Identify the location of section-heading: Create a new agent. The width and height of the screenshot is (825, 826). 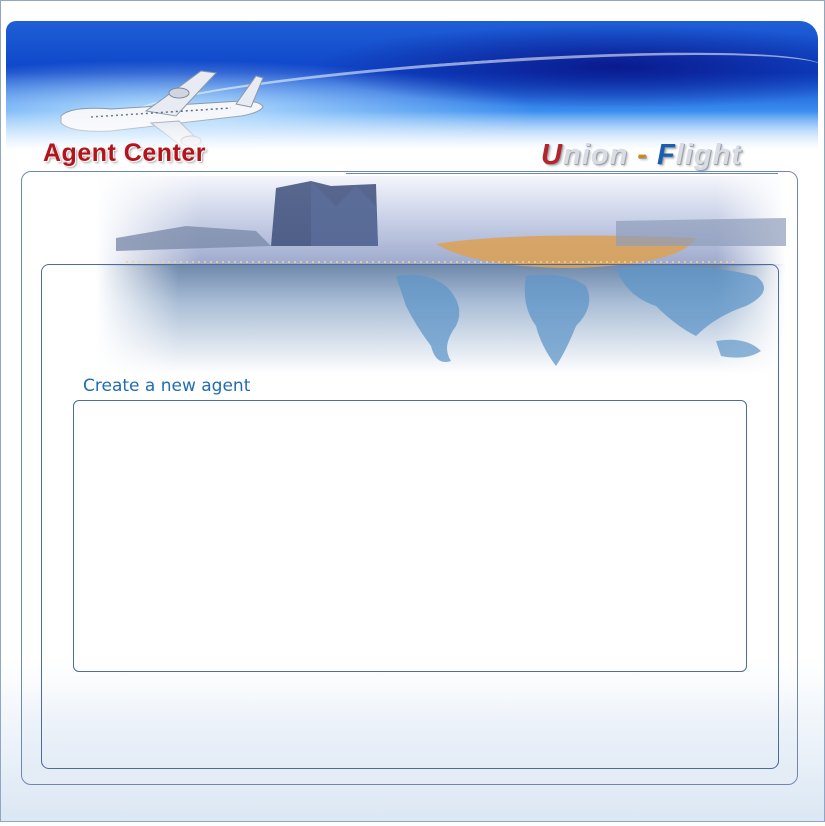
(167, 386).